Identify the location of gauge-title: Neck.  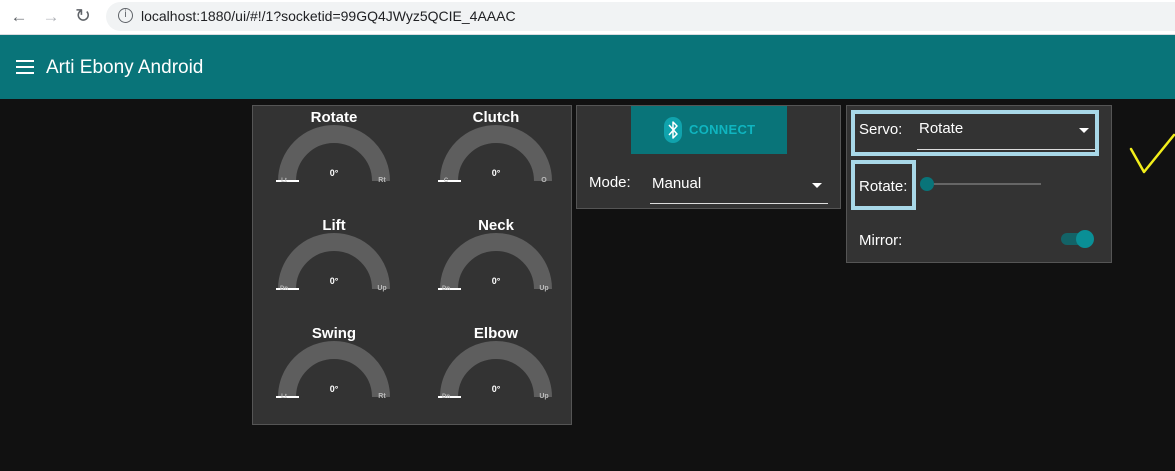
(496, 225).